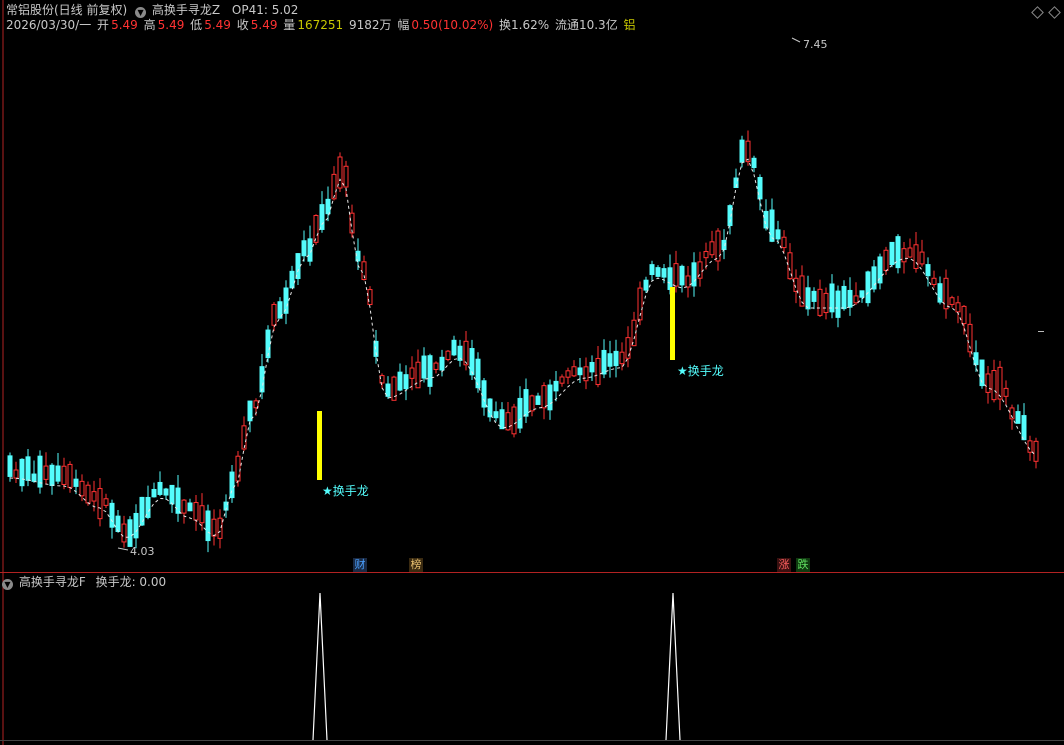 This screenshot has height=745, width=1064. I want to click on sub-indicator-dropdown-icon: ▼, so click(7, 584).